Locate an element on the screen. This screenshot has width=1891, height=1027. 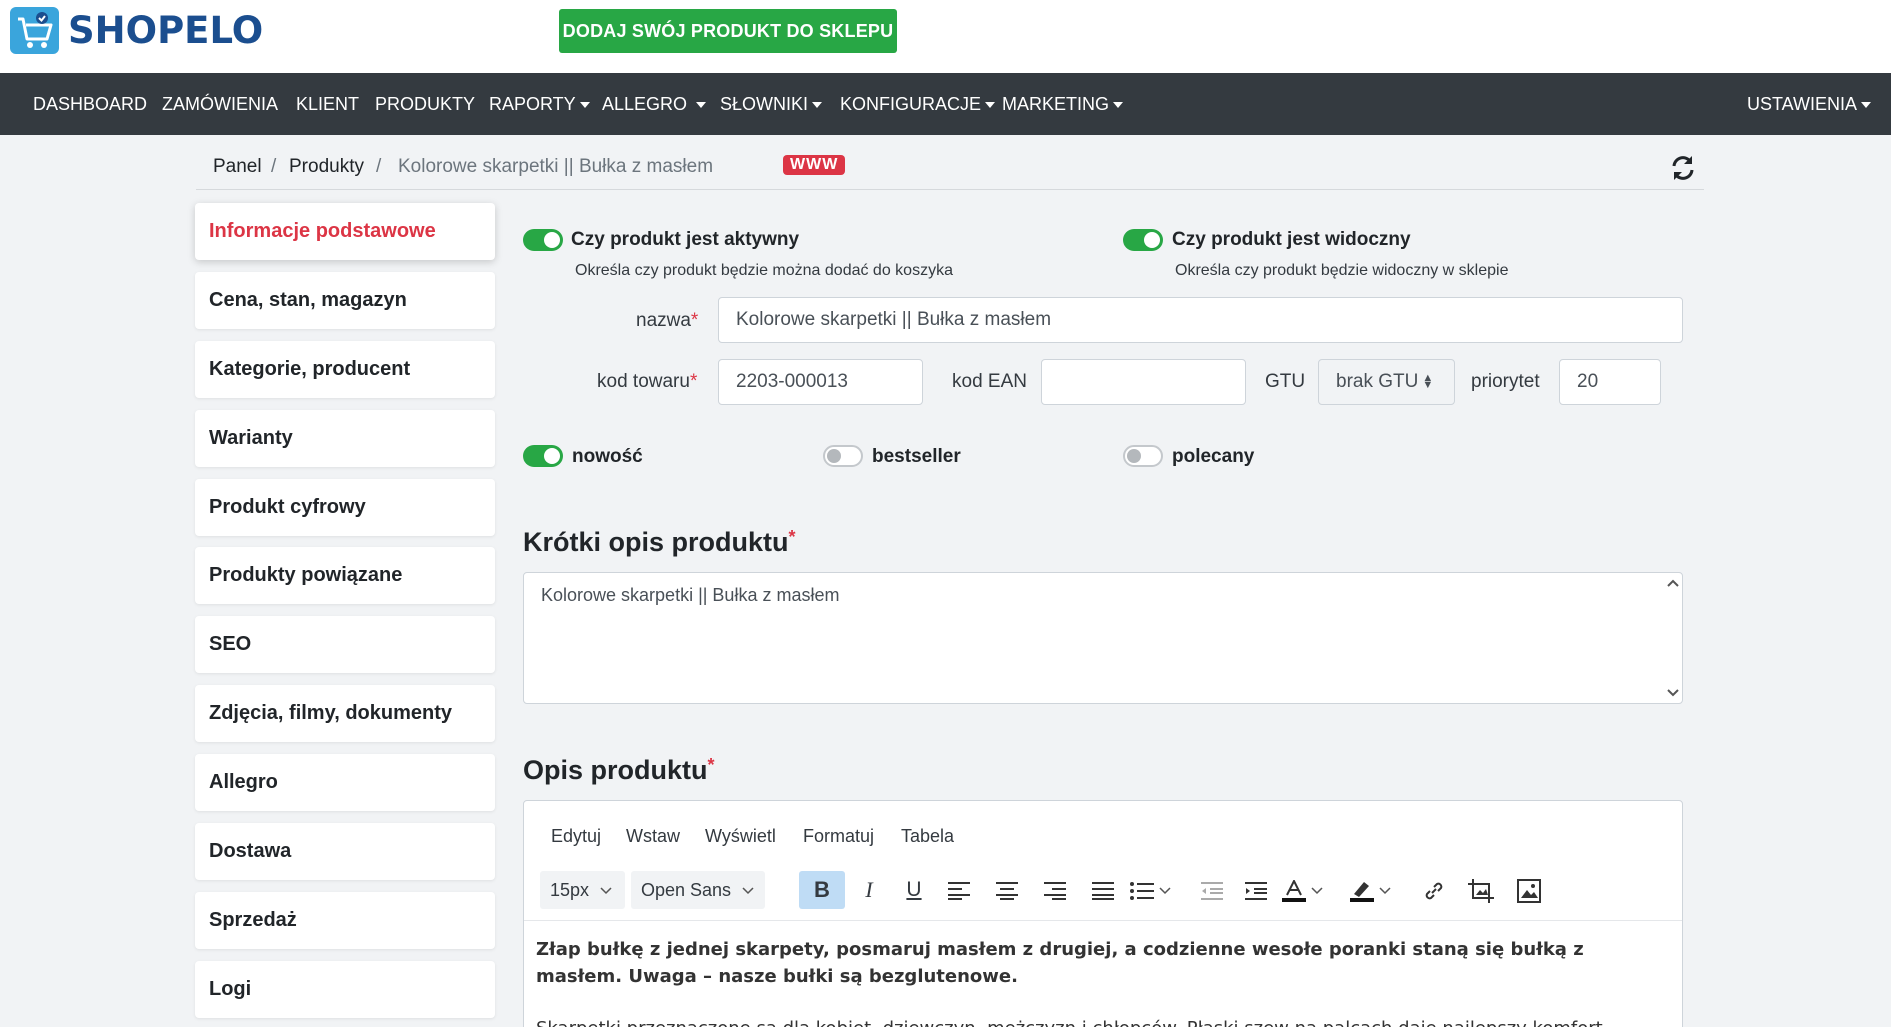
scroll-up-icon is located at coordinates (1673, 583).